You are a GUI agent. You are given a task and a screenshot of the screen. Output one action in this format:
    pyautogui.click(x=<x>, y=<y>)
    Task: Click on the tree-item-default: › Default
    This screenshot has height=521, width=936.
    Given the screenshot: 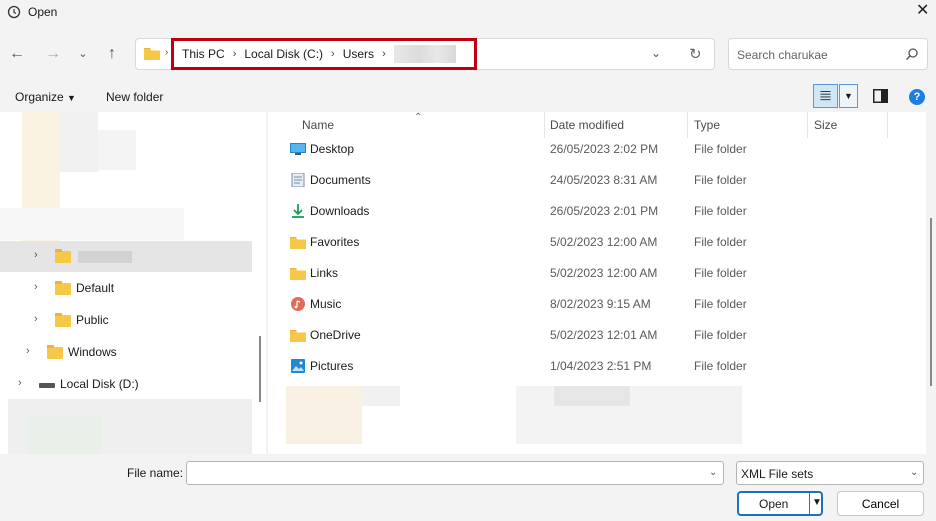 What is the action you would take?
    pyautogui.click(x=126, y=288)
    